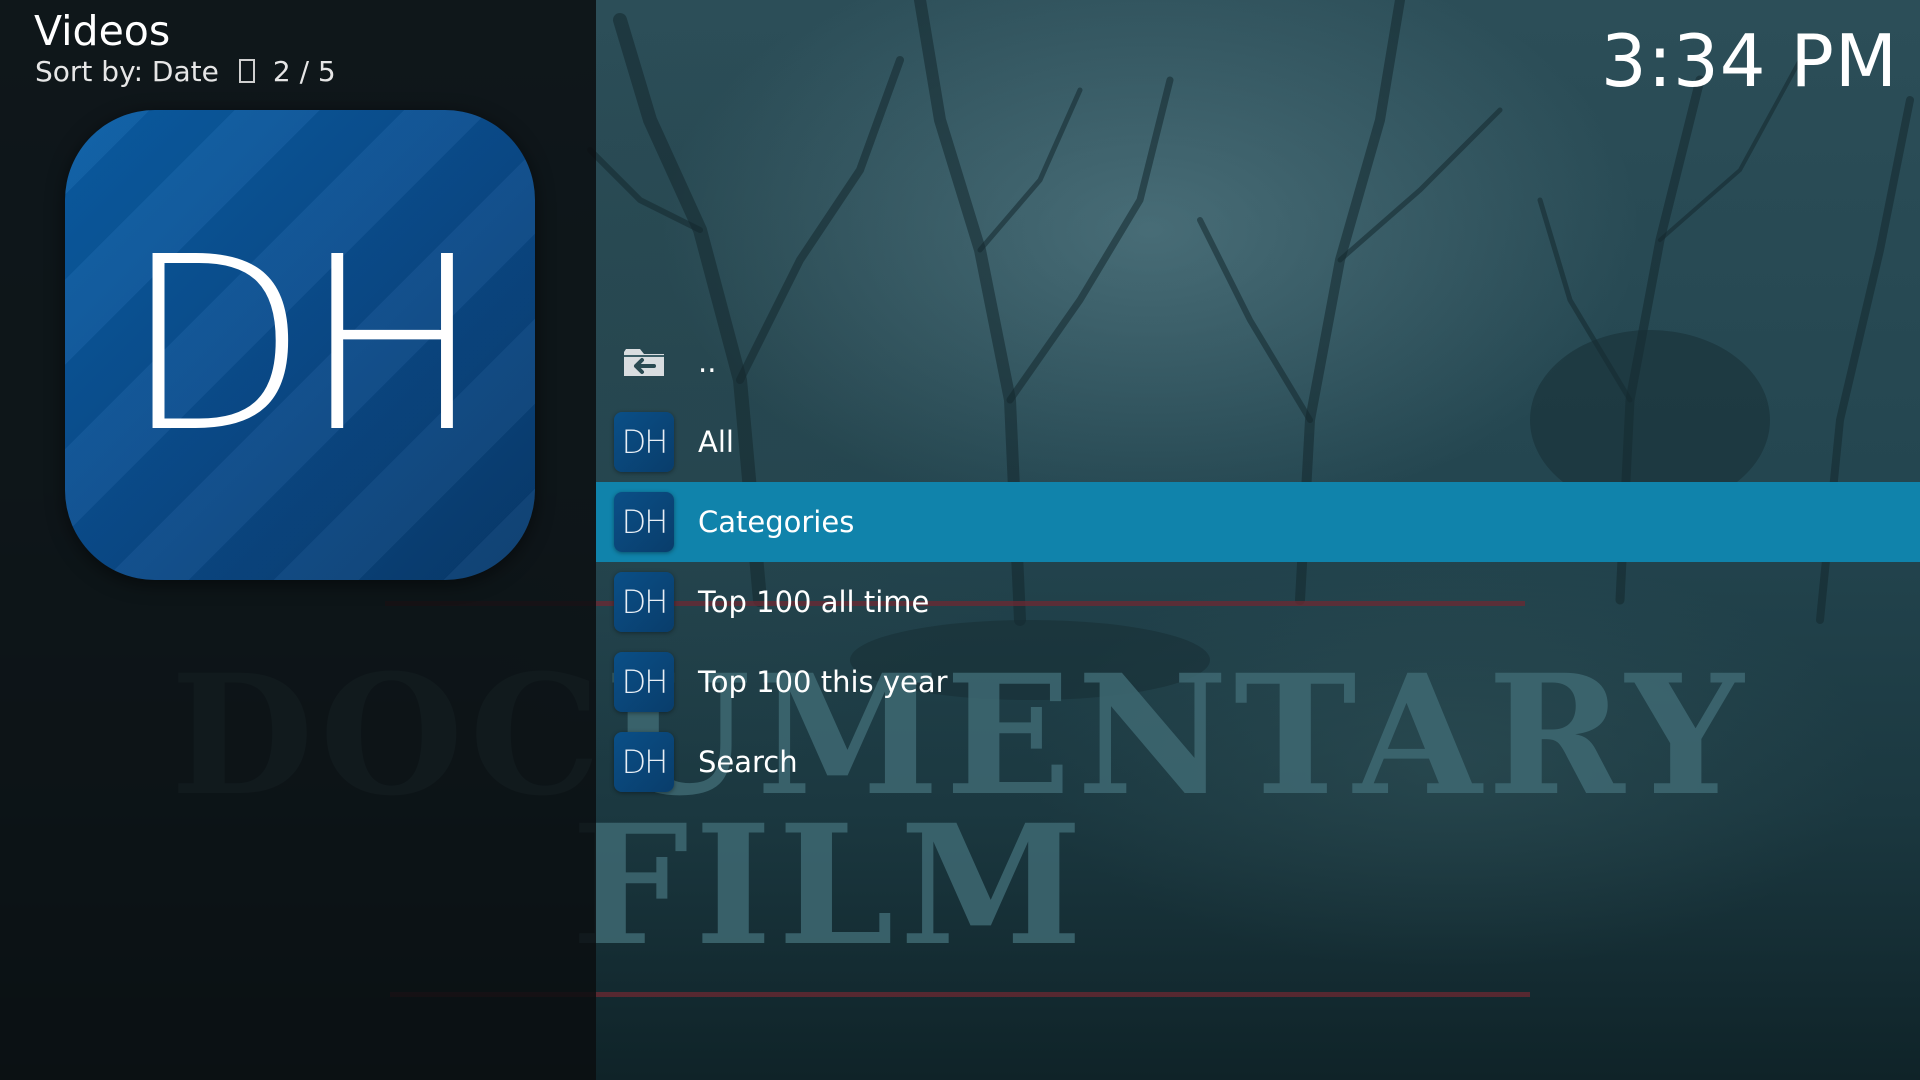  What do you see at coordinates (127, 71) in the screenshot?
I see `sort-label: Sort by: Date` at bounding box center [127, 71].